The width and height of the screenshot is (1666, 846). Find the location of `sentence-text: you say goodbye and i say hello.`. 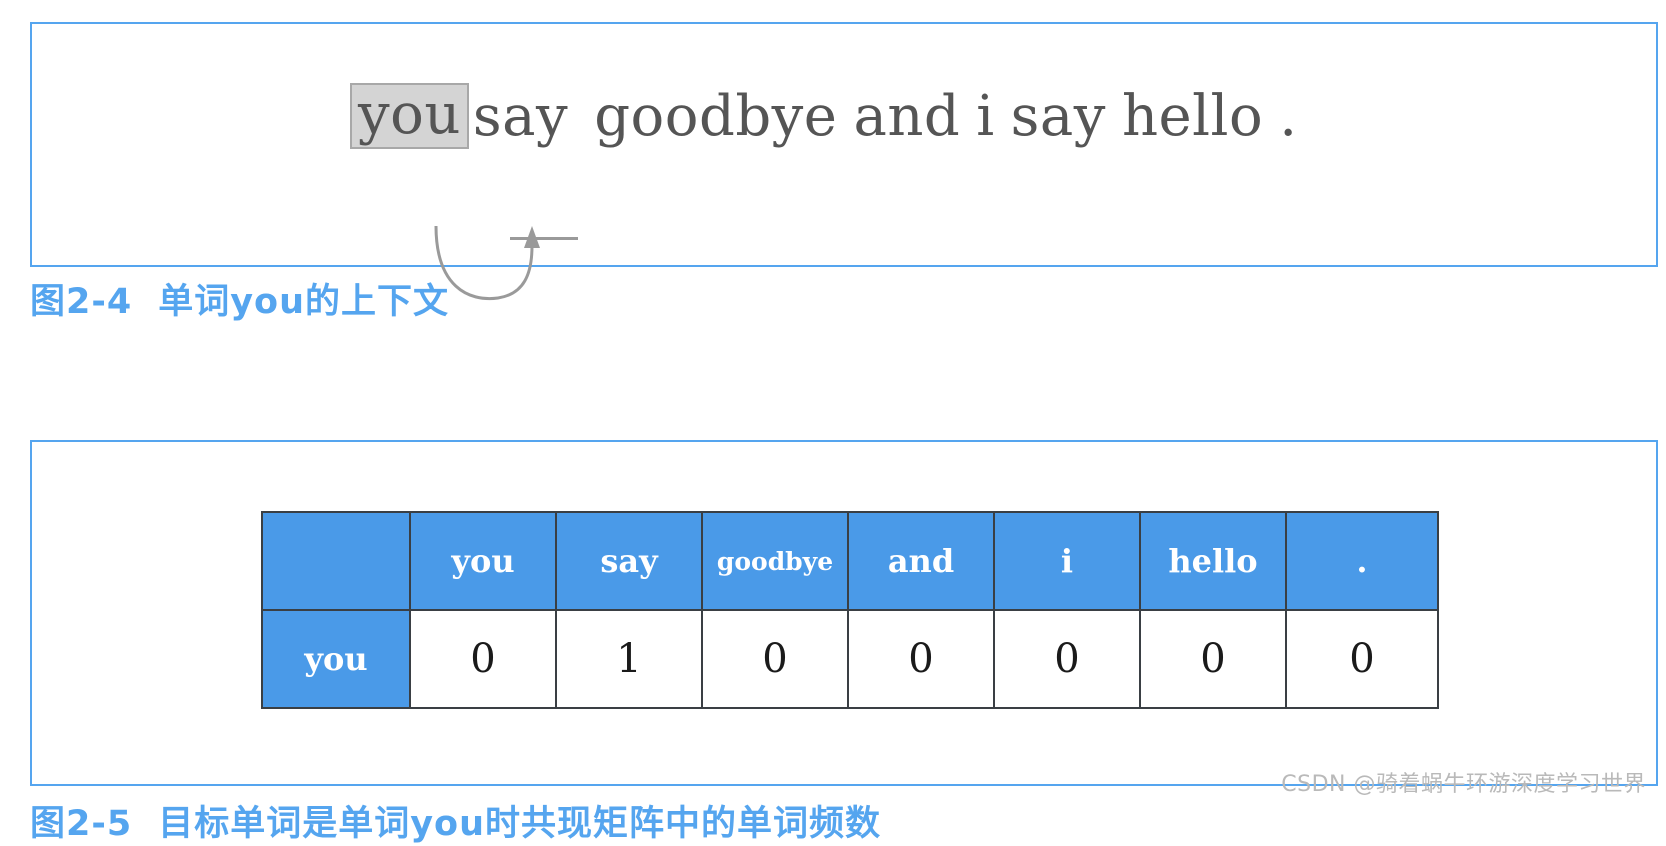

sentence-text: you say goodbye and i say hello. is located at coordinates (824, 117).